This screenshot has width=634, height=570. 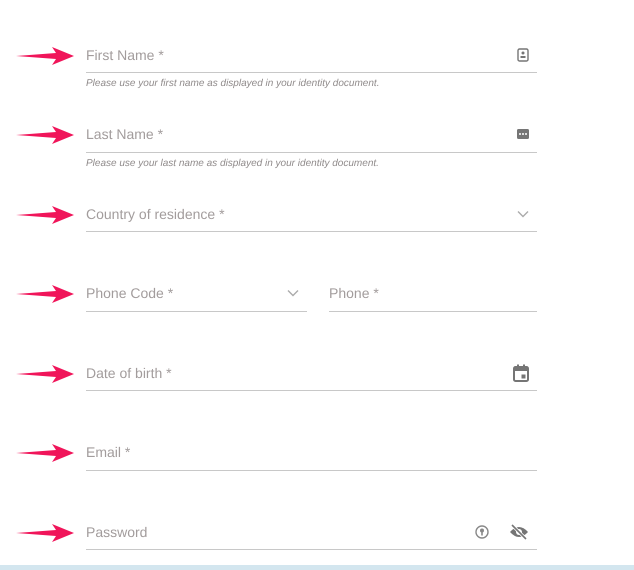 What do you see at coordinates (519, 532) in the screenshot?
I see `eye-off-icon` at bounding box center [519, 532].